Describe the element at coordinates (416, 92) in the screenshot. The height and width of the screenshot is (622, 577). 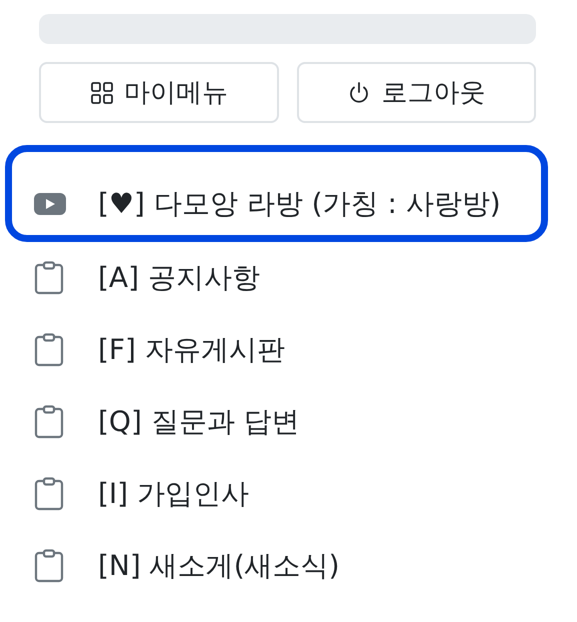
I see `logout-button: 로그아웃` at that location.